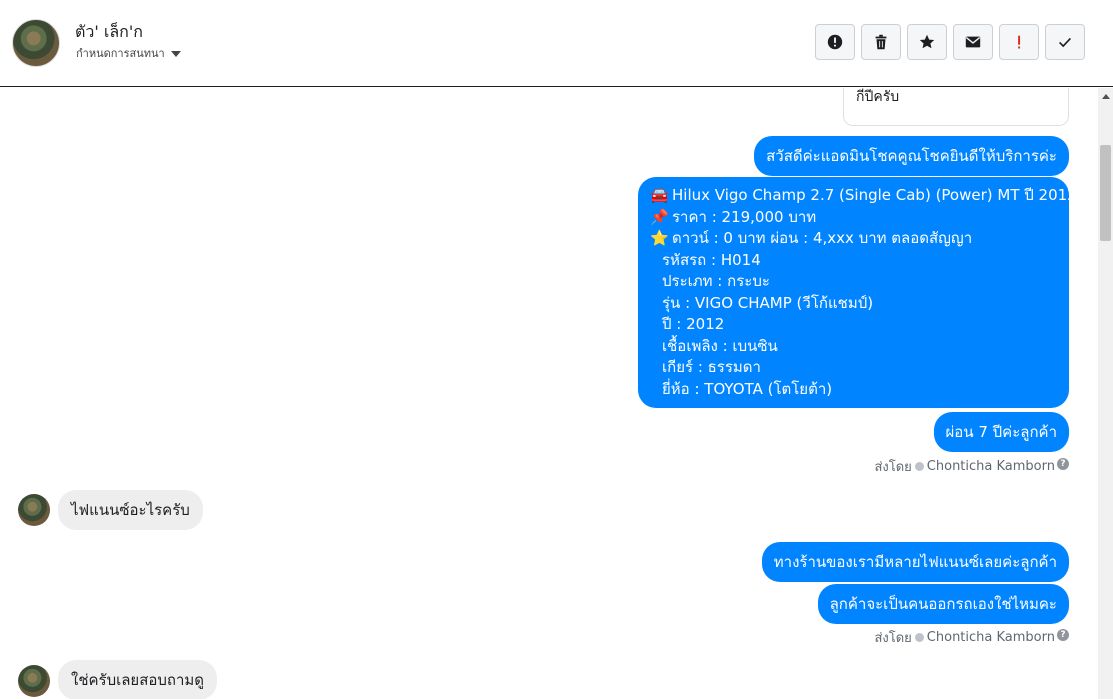 Image resolution: width=1113 pixels, height=699 pixels. Describe the element at coordinates (693, 324) in the screenshot. I see `listing-year: ปี : 2012` at that location.